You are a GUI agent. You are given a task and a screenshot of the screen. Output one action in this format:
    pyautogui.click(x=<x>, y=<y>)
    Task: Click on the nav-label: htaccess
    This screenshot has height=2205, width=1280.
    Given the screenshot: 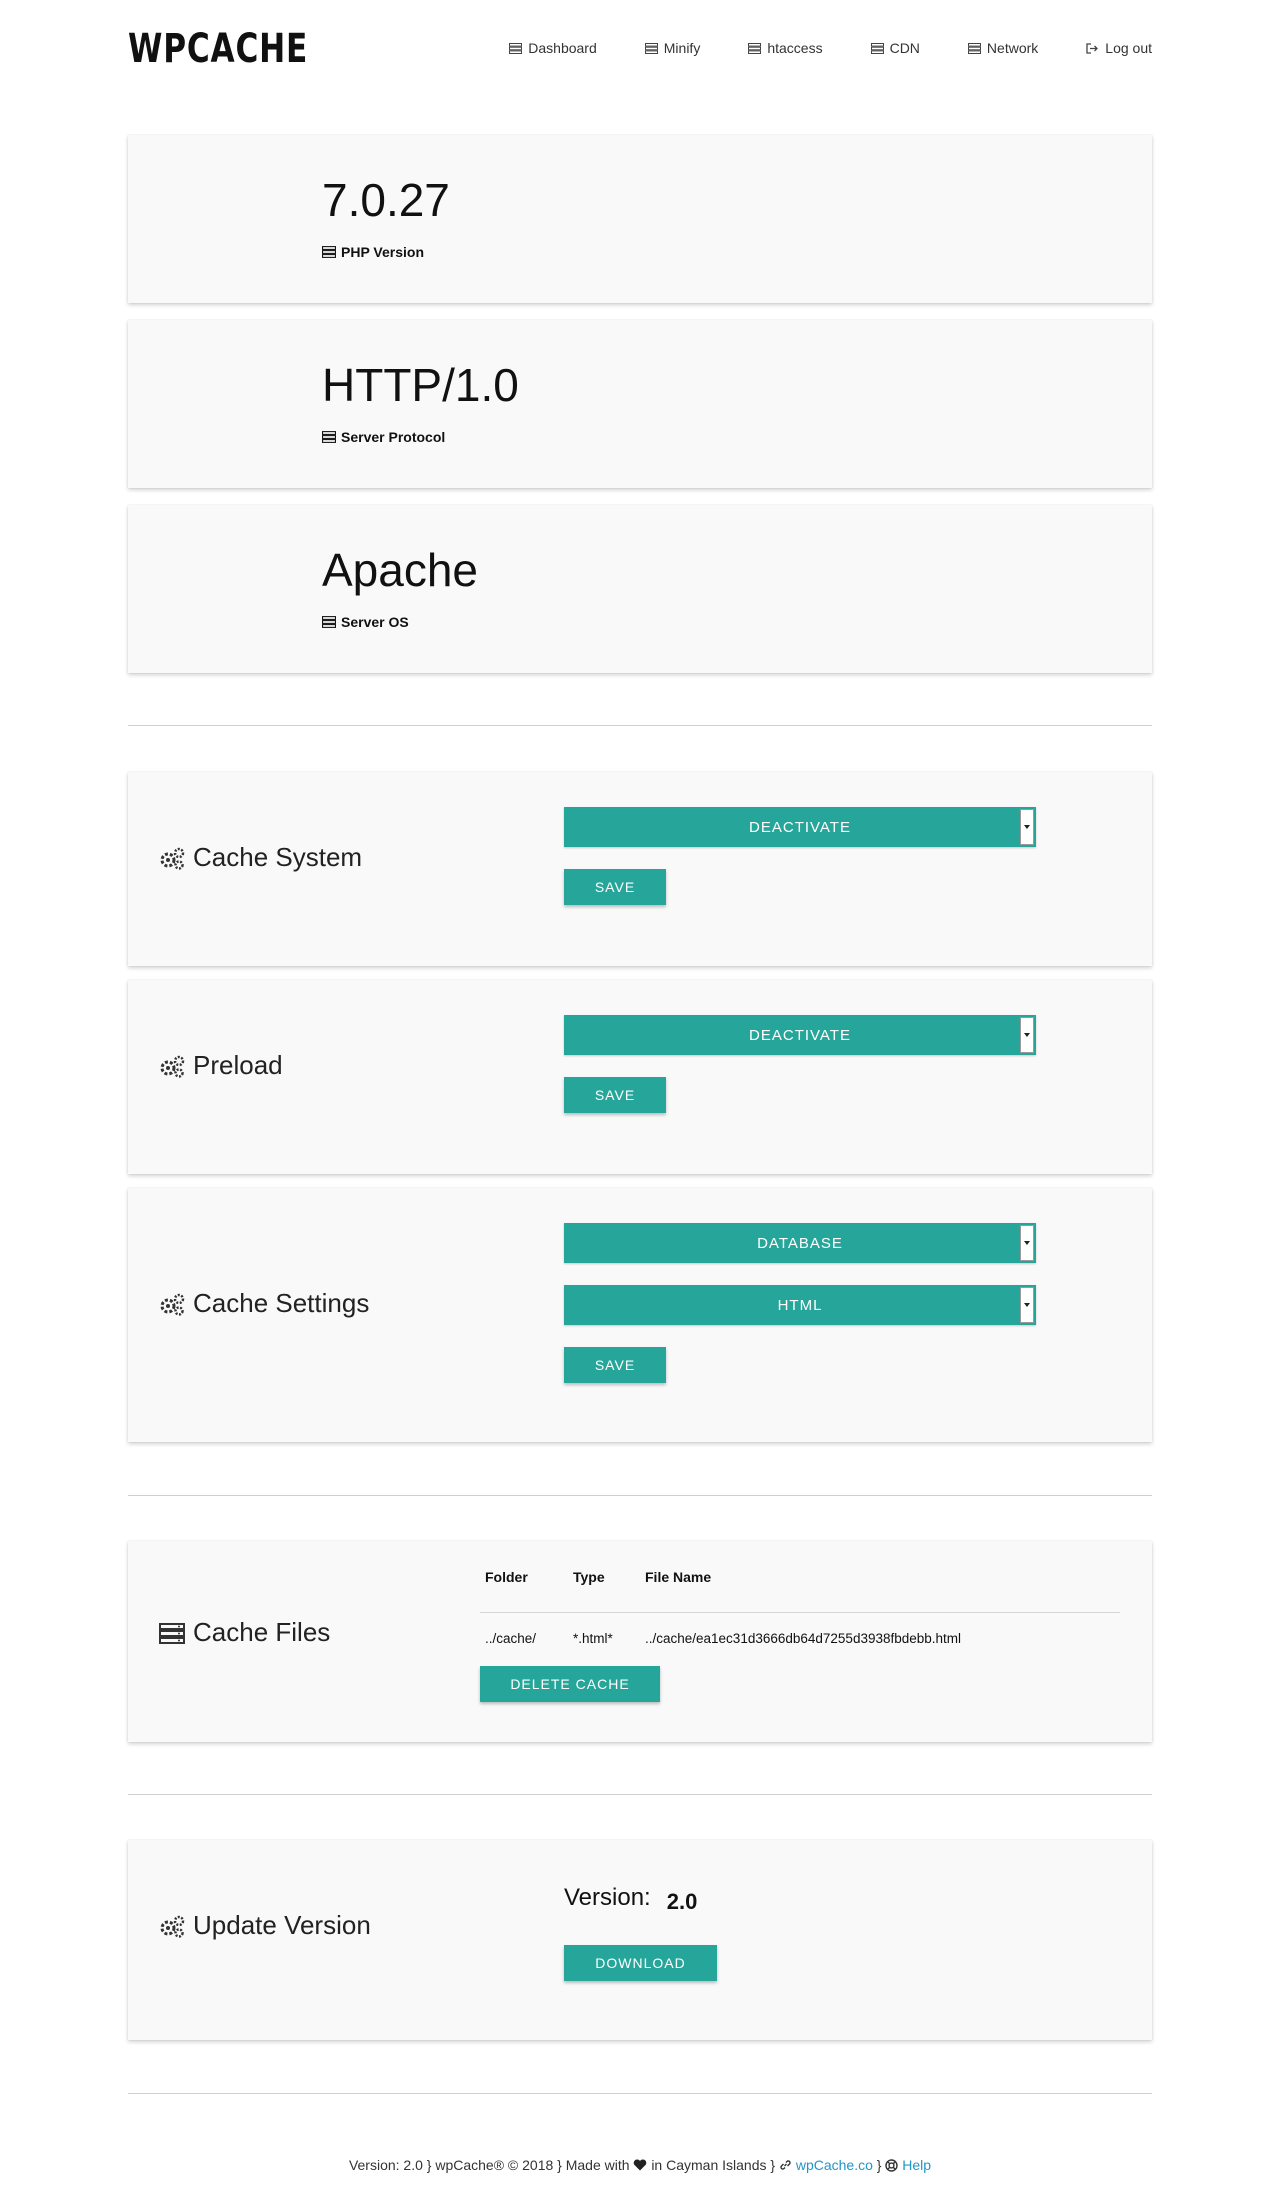 What is the action you would take?
    pyautogui.click(x=795, y=48)
    